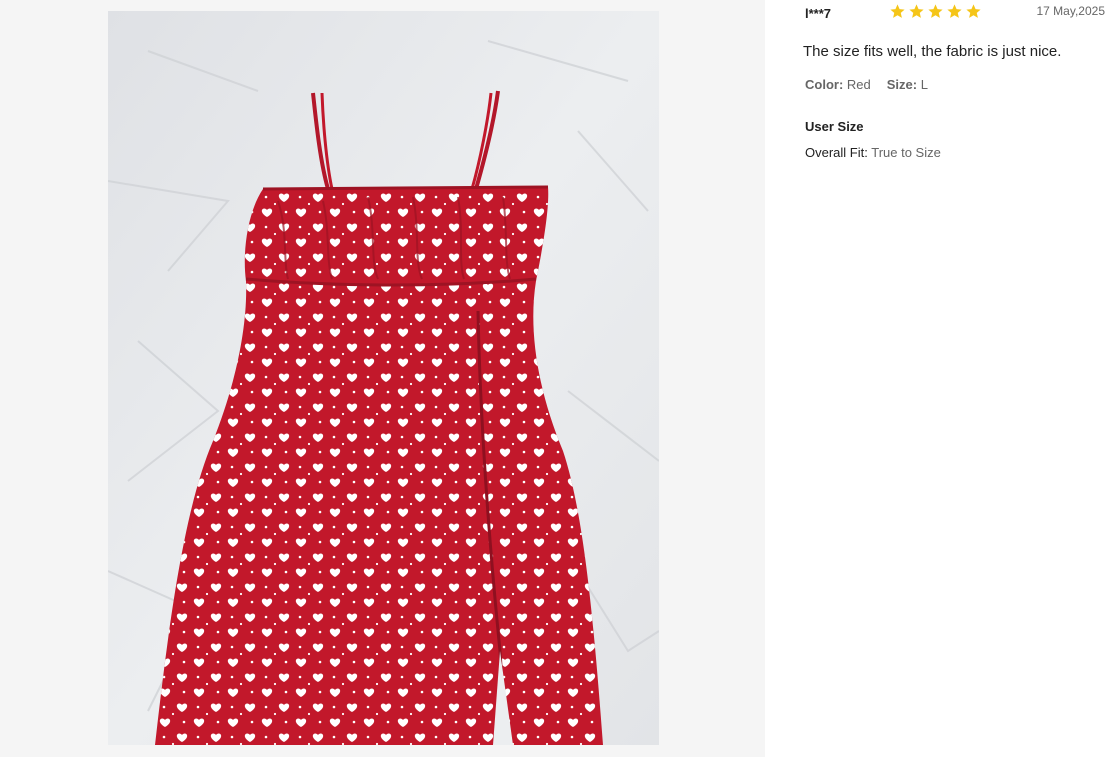 This screenshot has height=757, width=1113. I want to click on overall-fit: Overall Fit: True to Size, so click(873, 152).